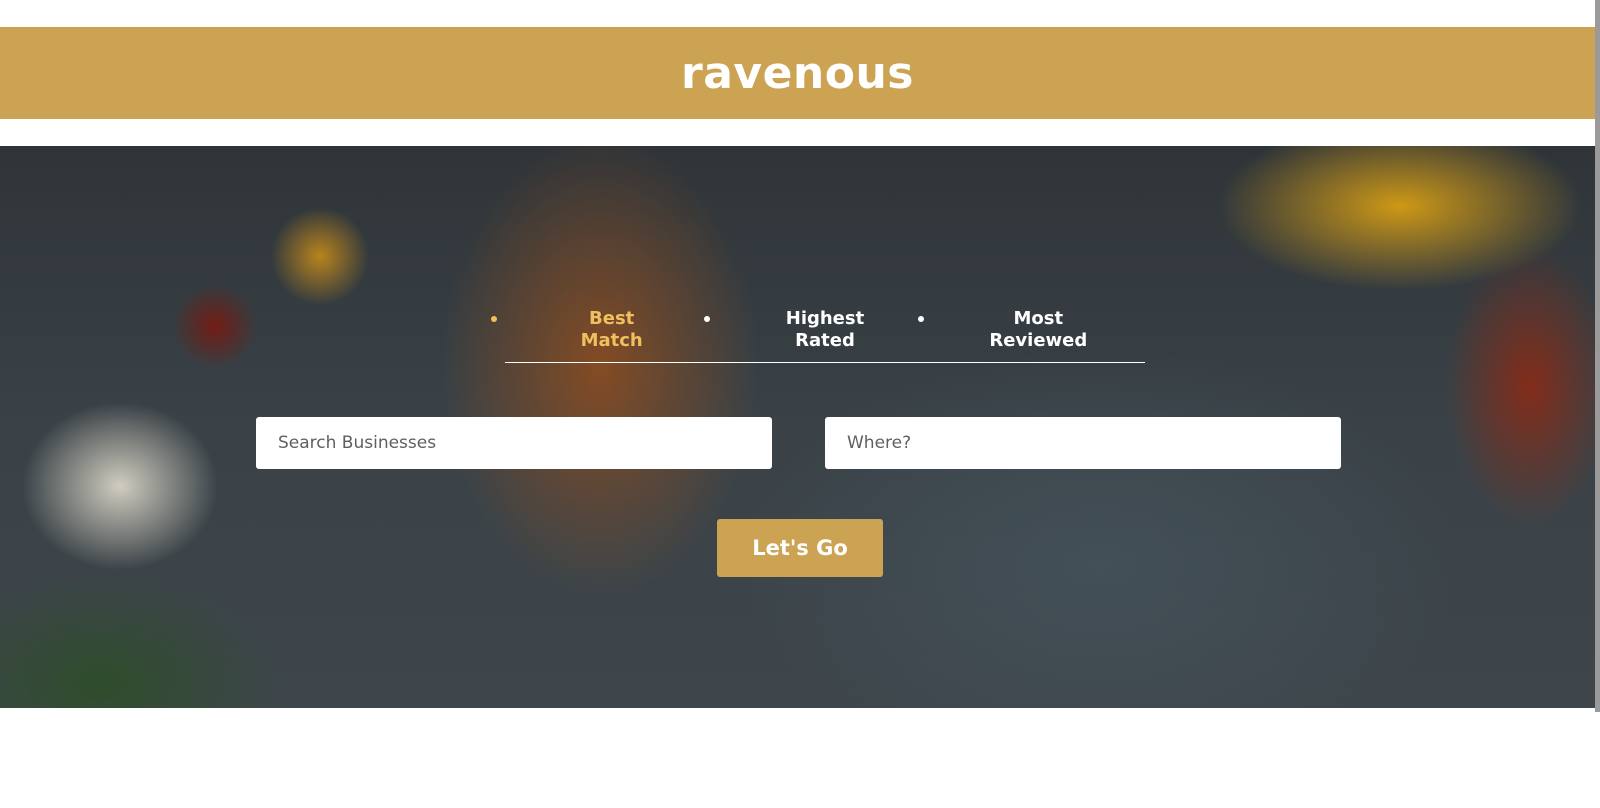 This screenshot has height=808, width=1600. I want to click on sort-options-list: Best Match Highest Rated Most Reviewed, so click(818, 330).